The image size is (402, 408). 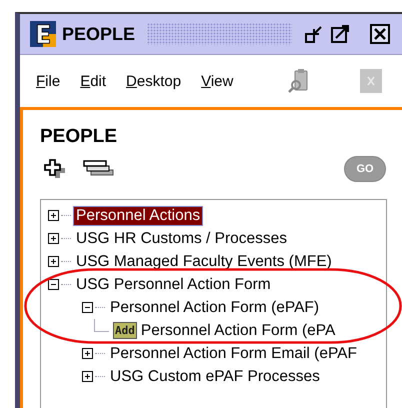 I want to click on tree-item: Personnel Action Form Email (ePAF, so click(x=233, y=353).